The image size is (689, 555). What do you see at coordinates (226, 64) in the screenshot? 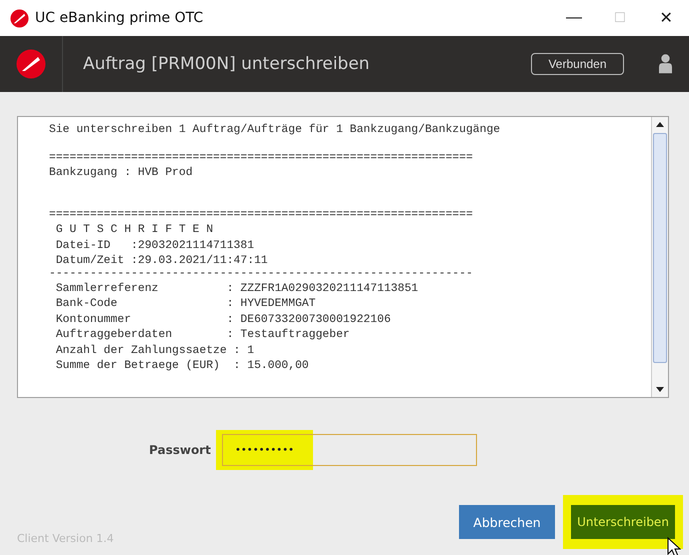
I see `dialog-title: Auftrag [PRM00N] unterschreiben` at bounding box center [226, 64].